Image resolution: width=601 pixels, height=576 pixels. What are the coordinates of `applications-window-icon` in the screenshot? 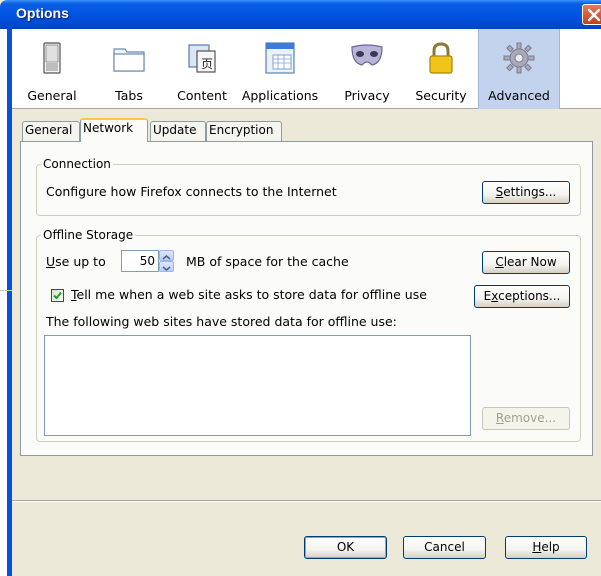 It's located at (280, 58).